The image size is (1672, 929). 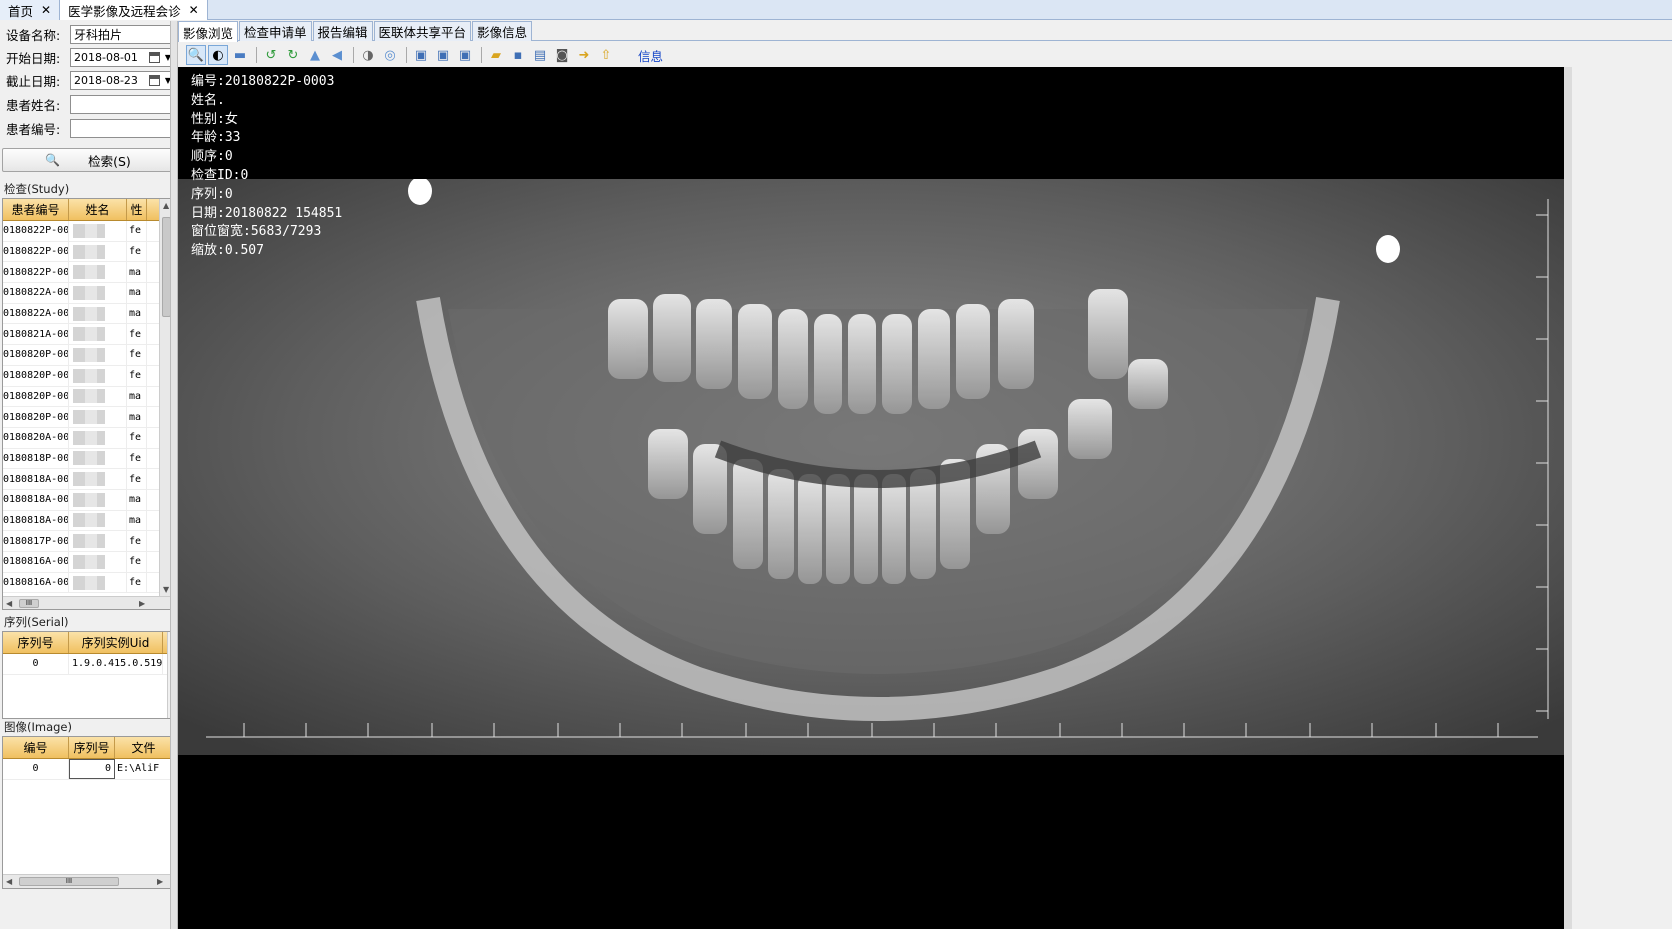 What do you see at coordinates (125, 34) in the screenshot?
I see `device-select: 牙科拍片 ▼` at bounding box center [125, 34].